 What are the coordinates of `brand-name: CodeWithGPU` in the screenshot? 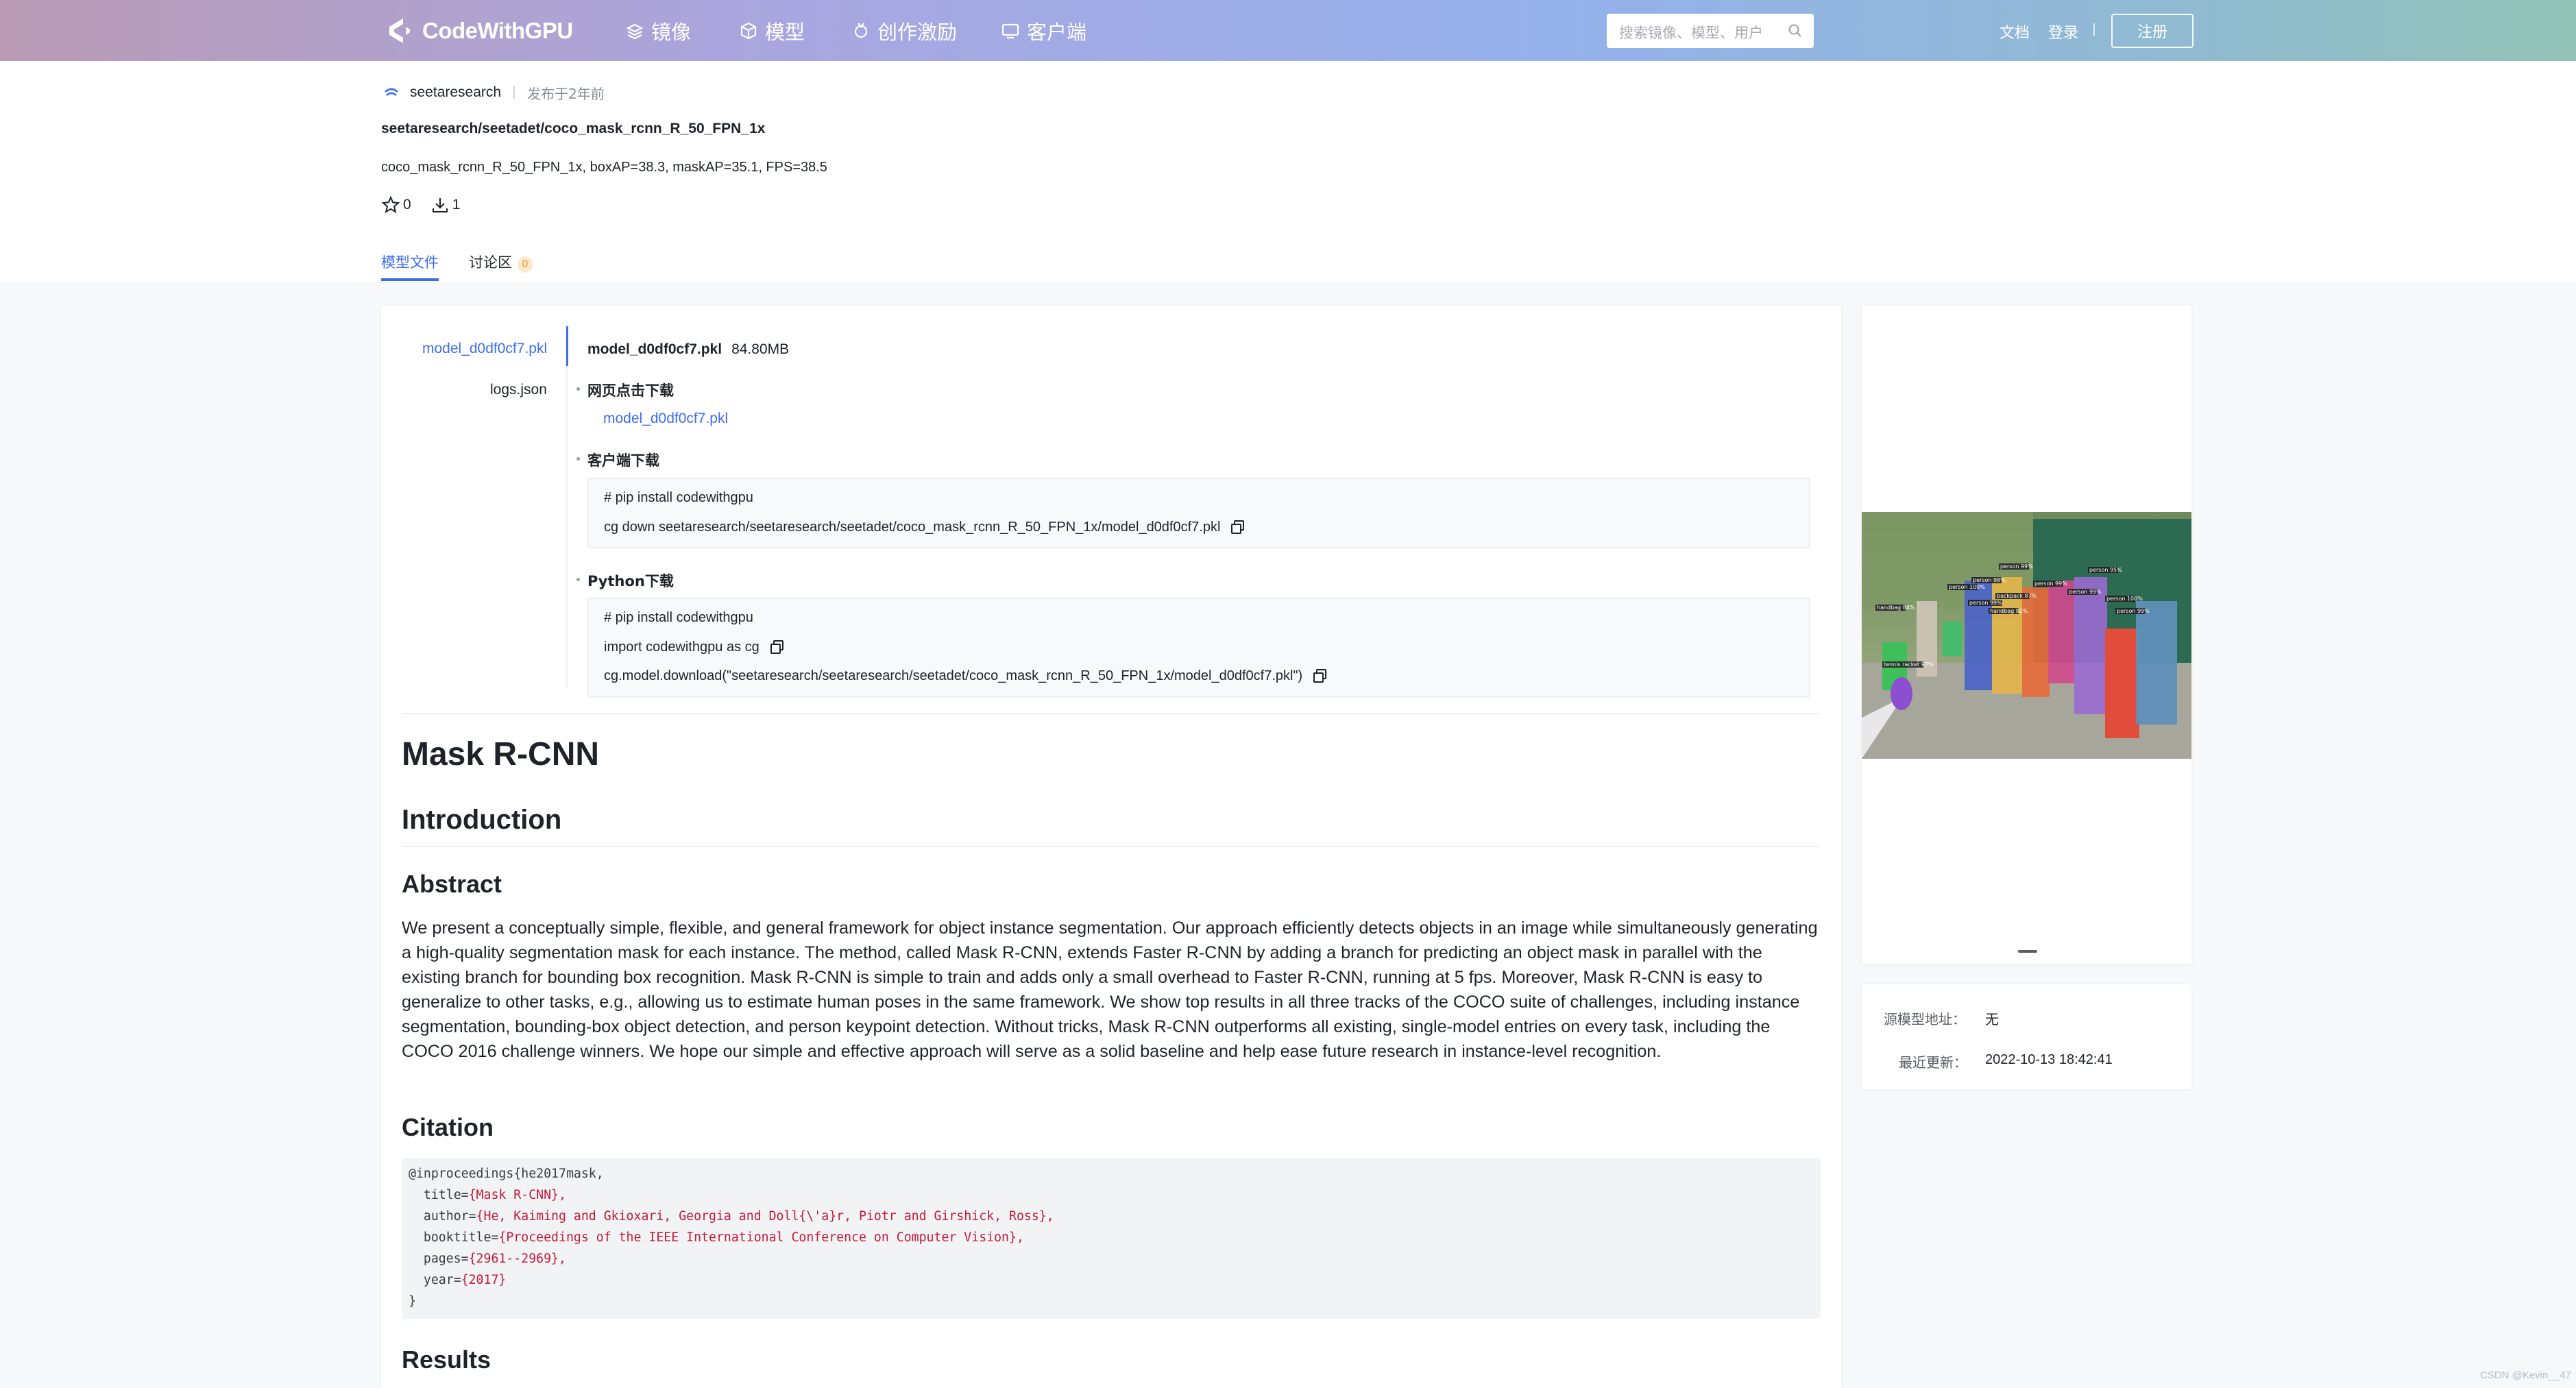 It's located at (497, 30).